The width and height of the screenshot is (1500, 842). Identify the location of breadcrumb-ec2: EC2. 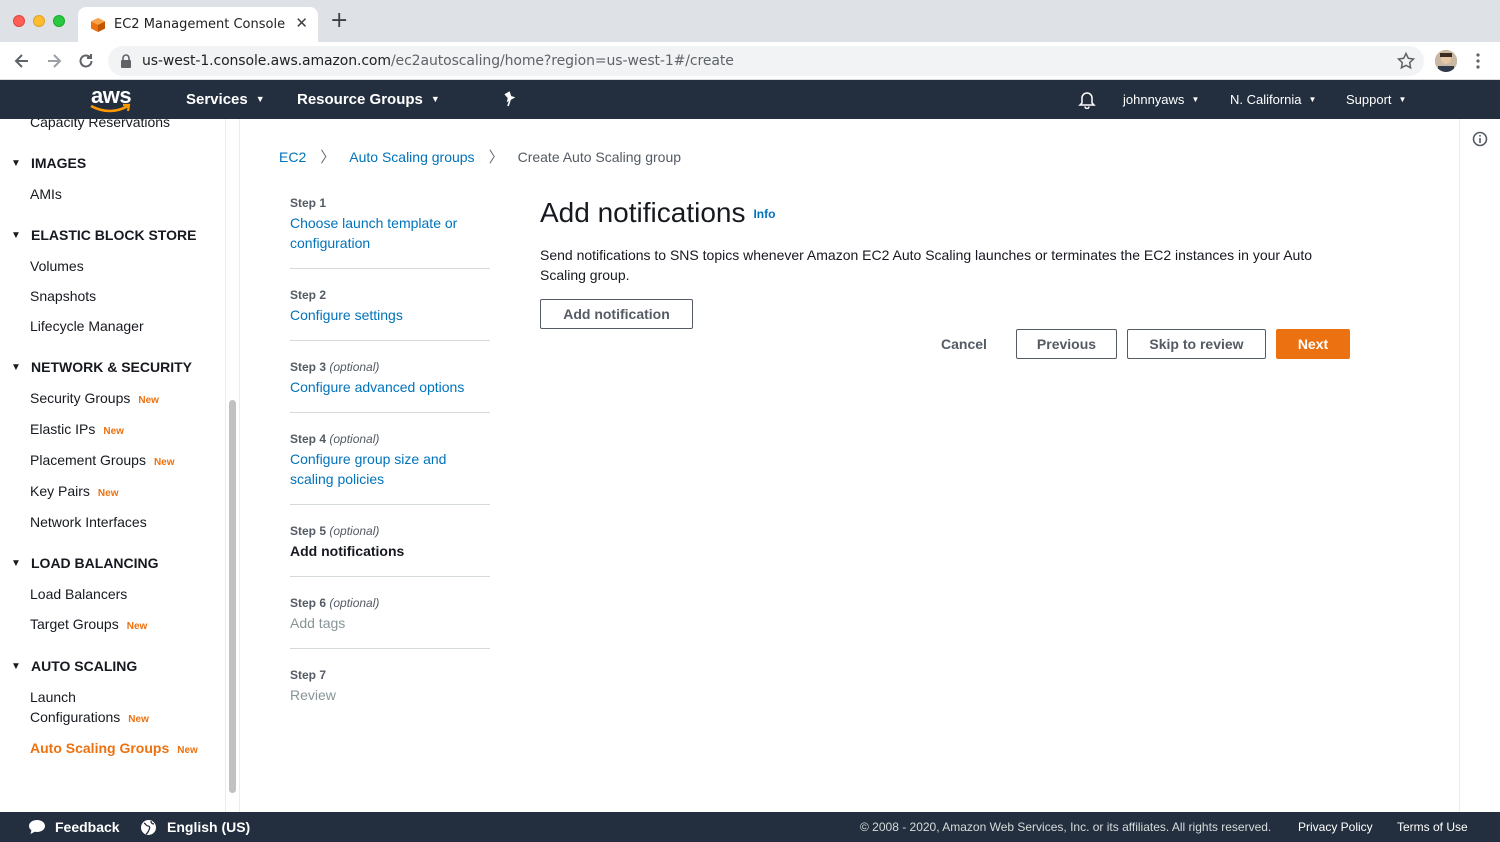
(292, 157).